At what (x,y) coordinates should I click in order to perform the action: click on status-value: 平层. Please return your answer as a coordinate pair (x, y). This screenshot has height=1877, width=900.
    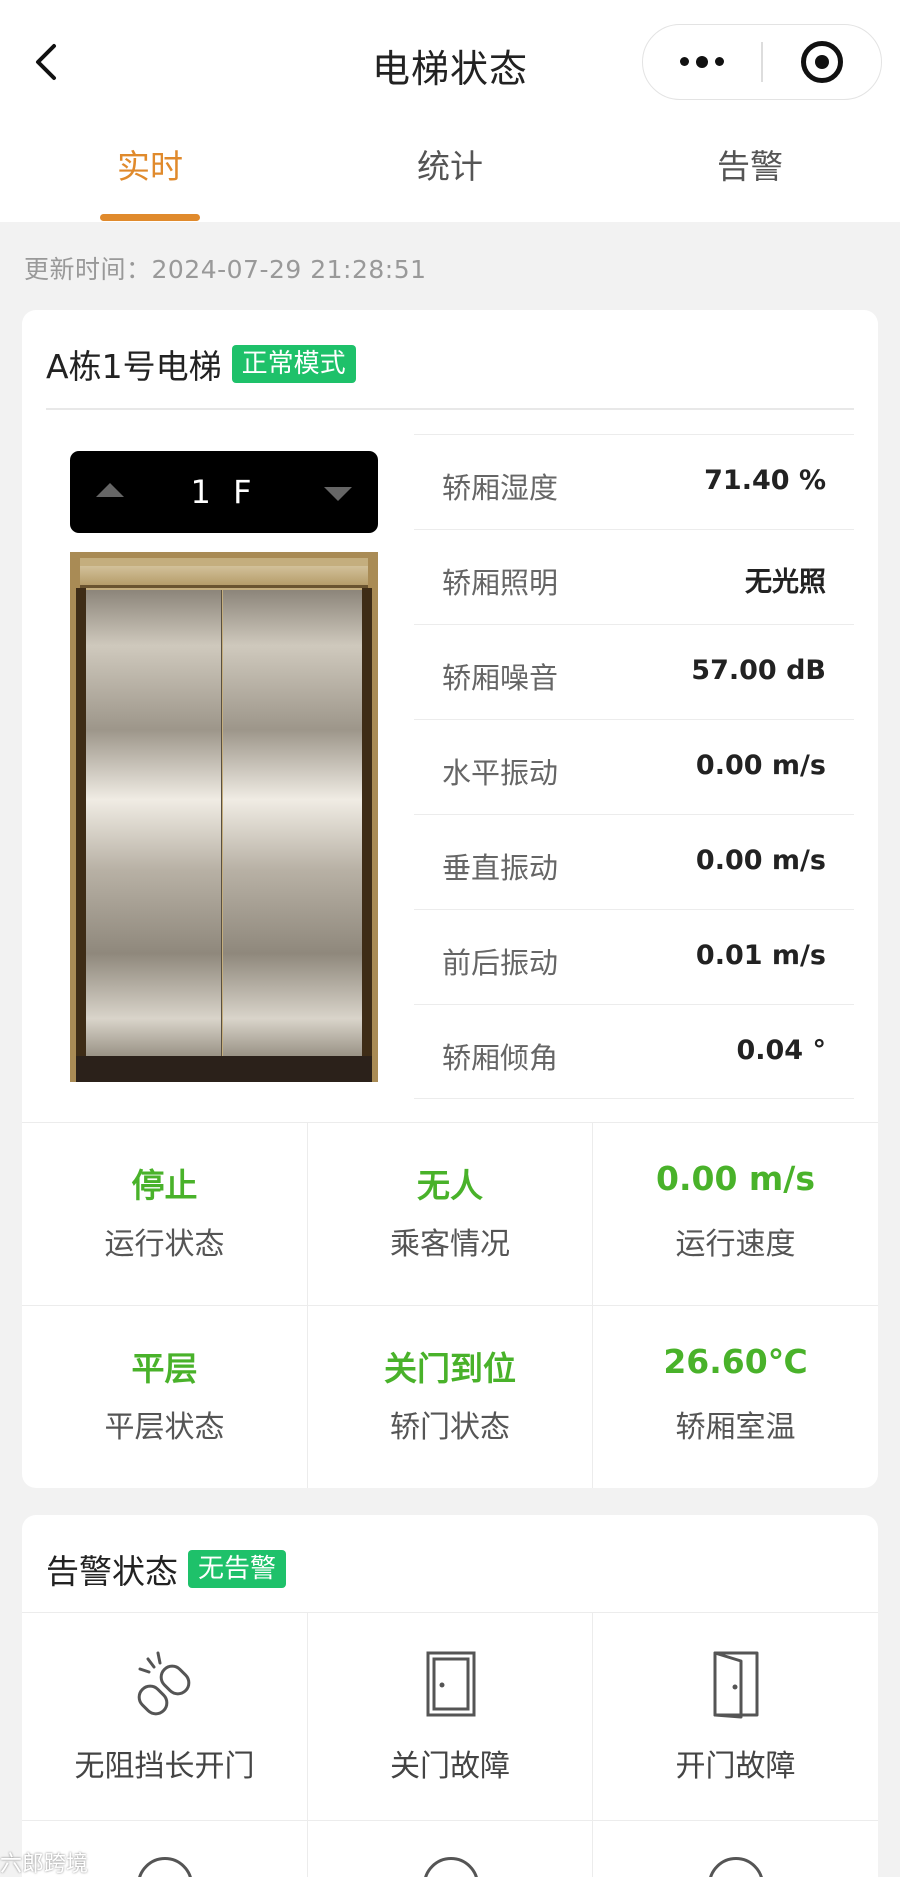
    Looking at the image, I should click on (164, 1368).